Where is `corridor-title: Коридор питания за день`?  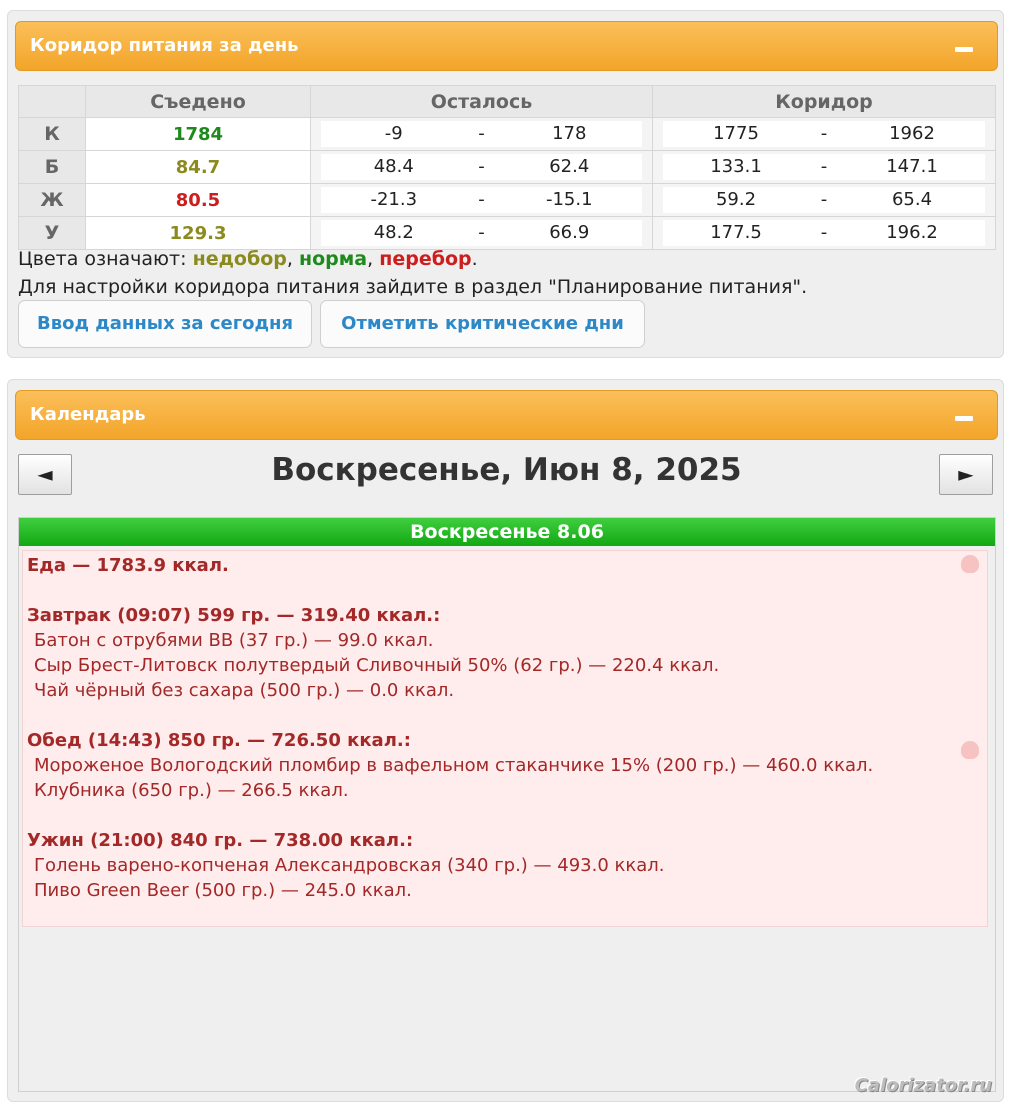 corridor-title: Коридор питания за день is located at coordinates (164, 45).